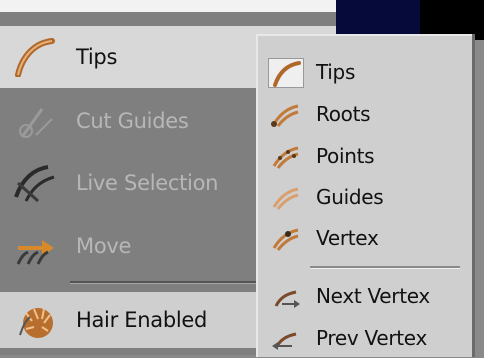 Image resolution: width=484 pixels, height=358 pixels. What do you see at coordinates (385, 267) in the screenshot?
I see `submenu-separator` at bounding box center [385, 267].